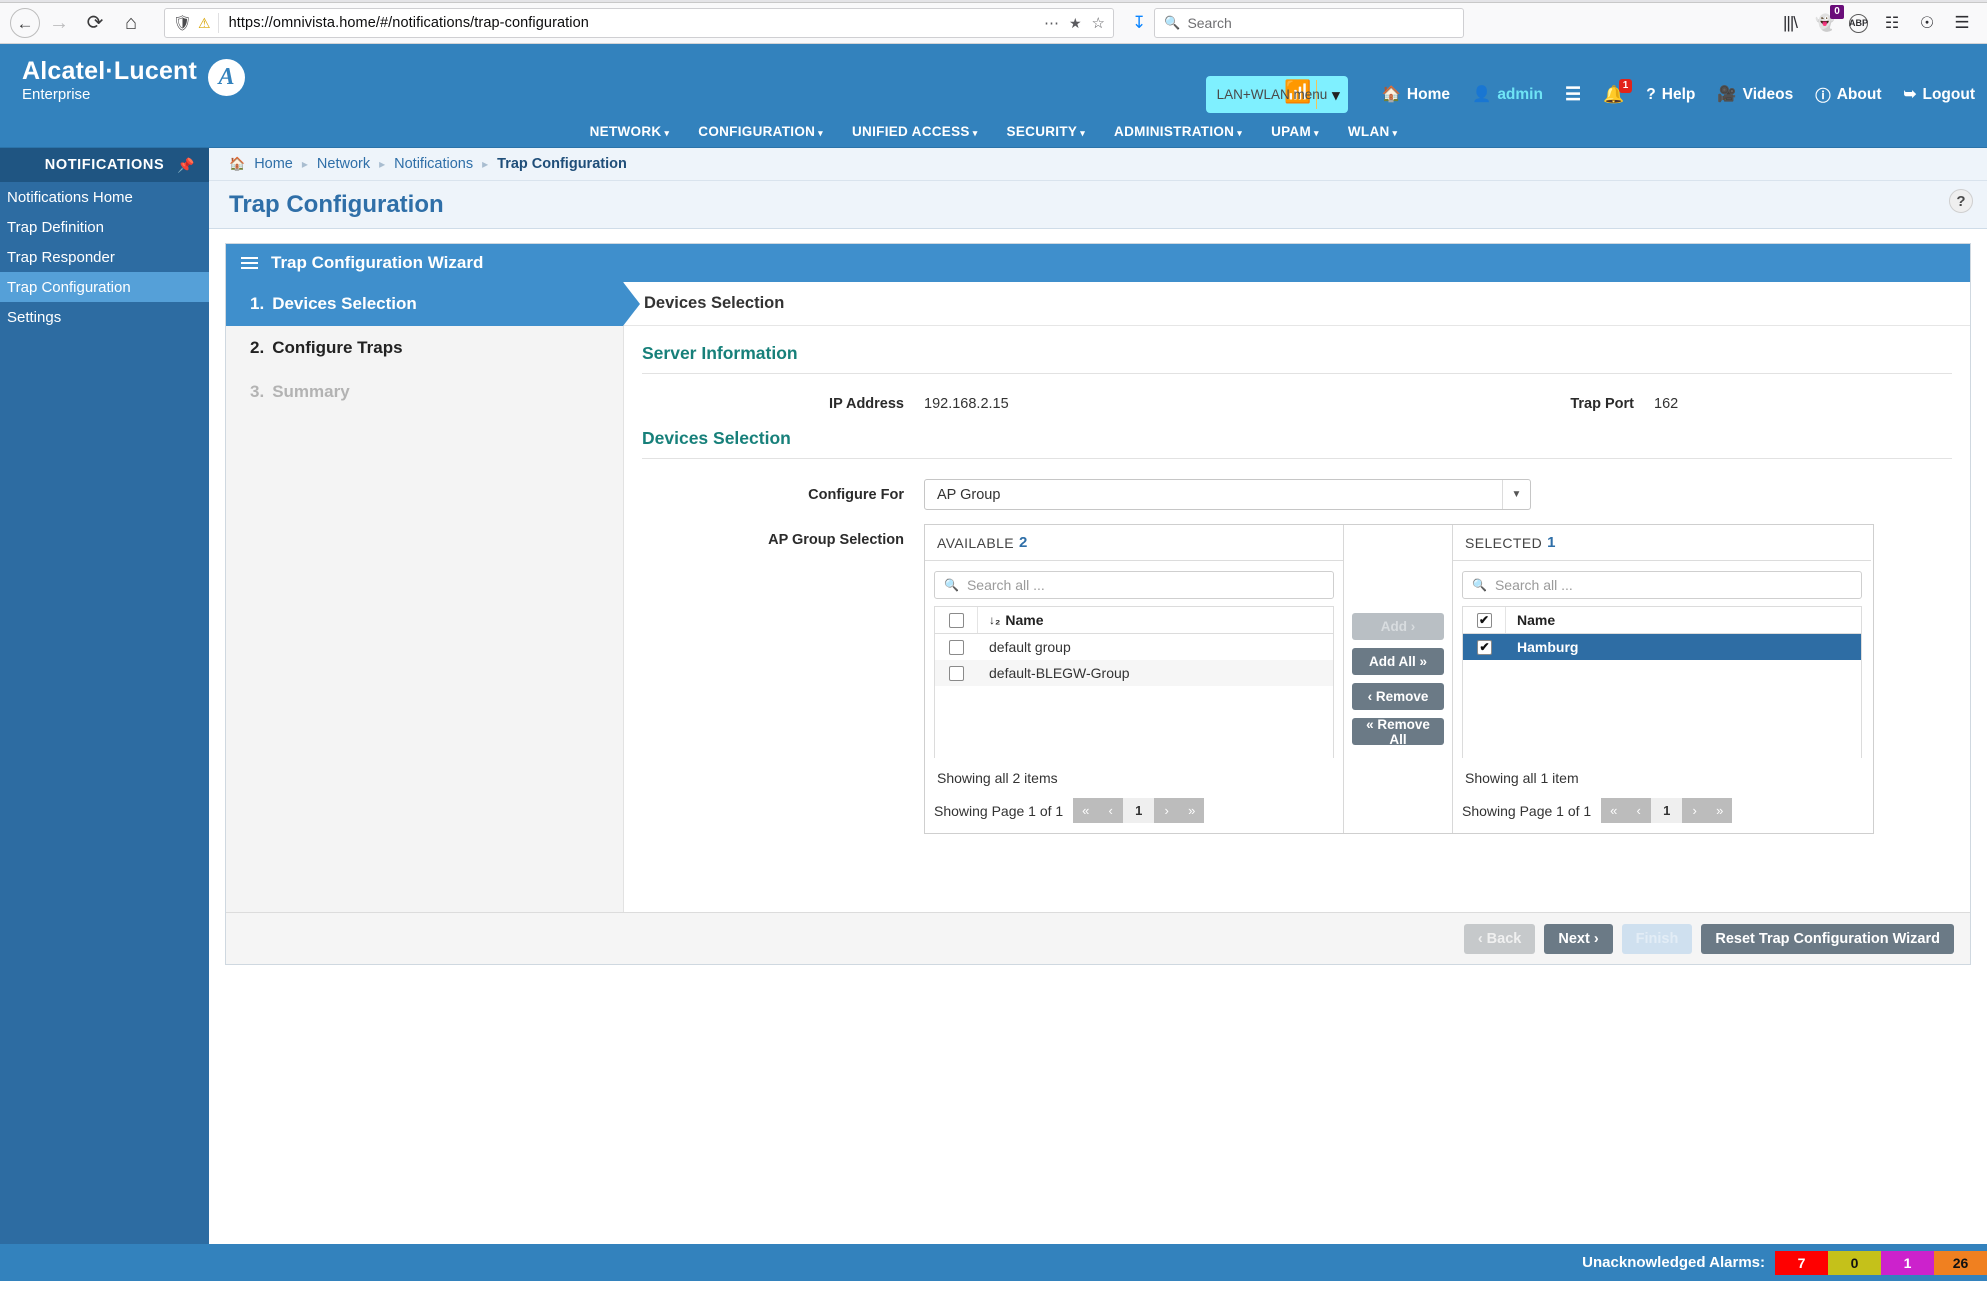 This screenshot has width=1987, height=1307. I want to click on adblock-plus-icon: ABP, so click(1858, 23).